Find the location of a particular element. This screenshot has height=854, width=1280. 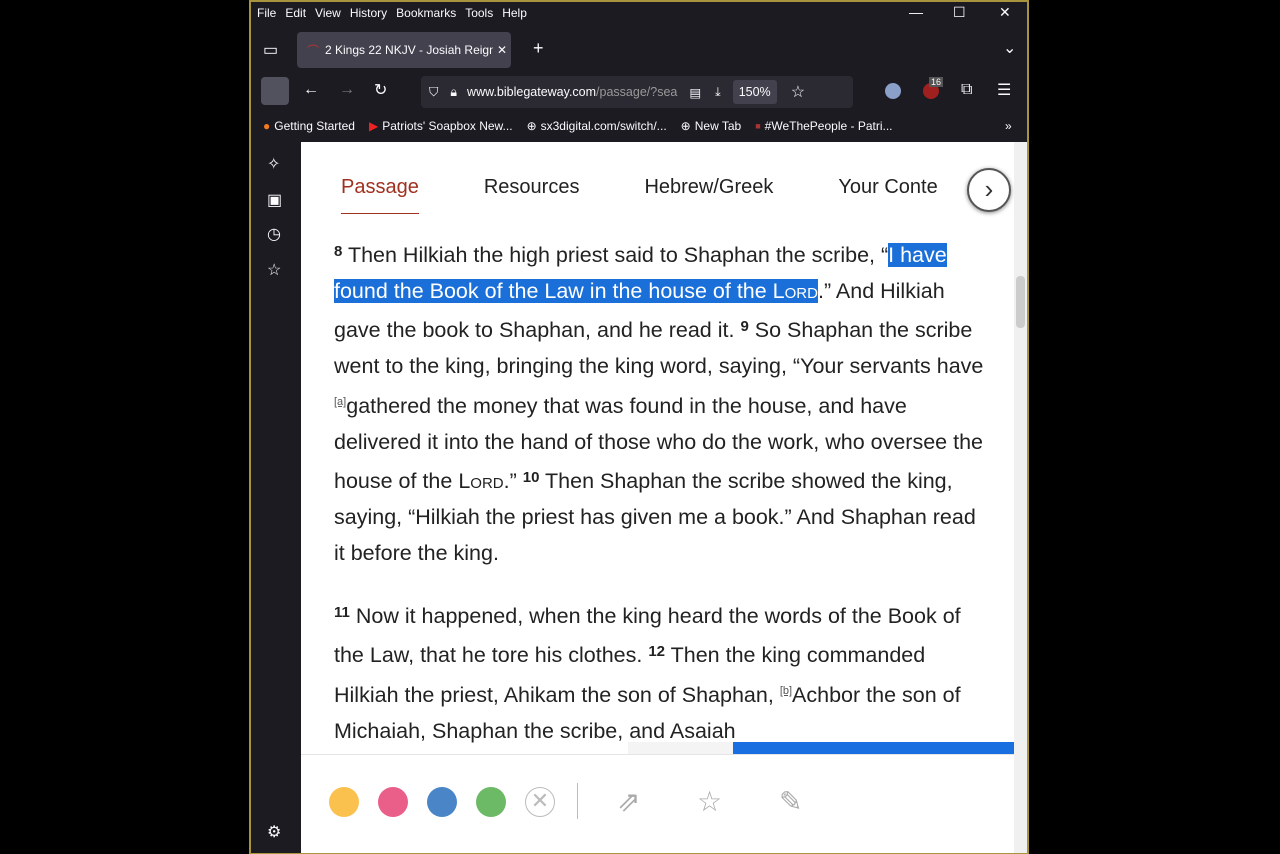

forward-icon: → is located at coordinates (347, 90).